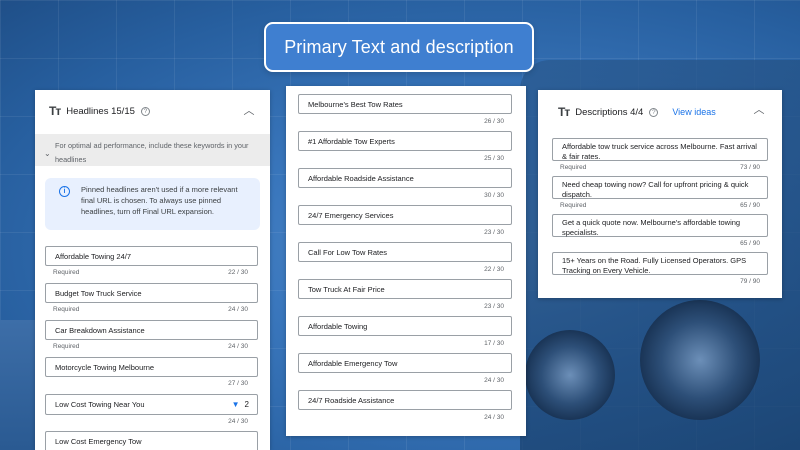  What do you see at coordinates (494, 158) in the screenshot?
I see `char-count: 25 / 30` at bounding box center [494, 158].